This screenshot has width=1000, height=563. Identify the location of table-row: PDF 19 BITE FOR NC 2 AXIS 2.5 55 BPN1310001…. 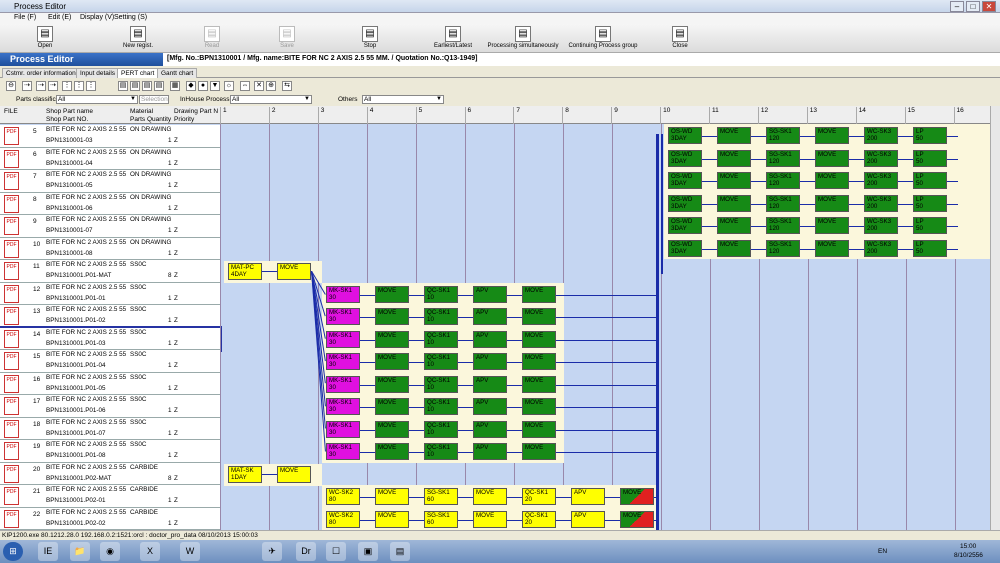
(110, 451).